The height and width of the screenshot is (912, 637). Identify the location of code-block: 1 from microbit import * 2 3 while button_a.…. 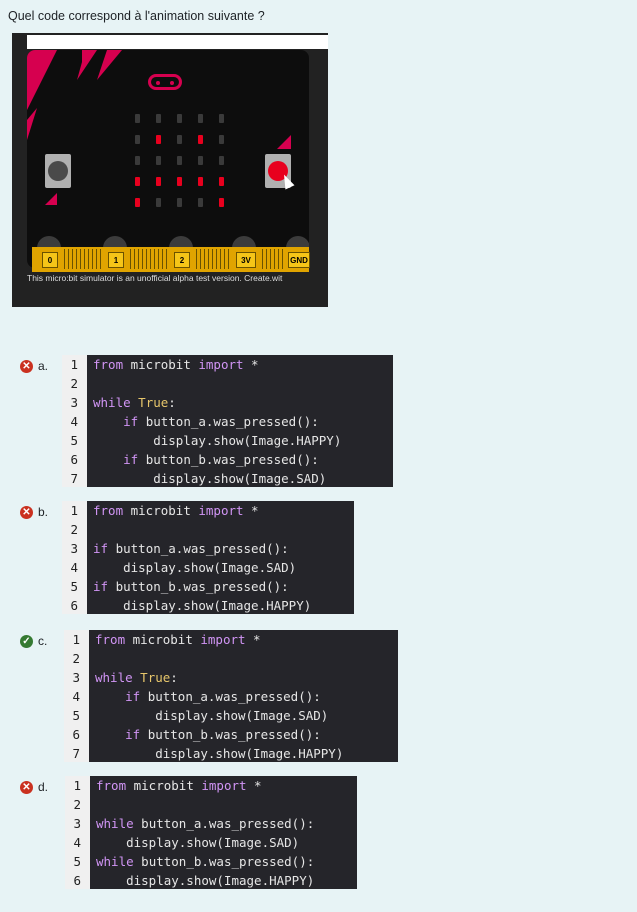
(211, 832).